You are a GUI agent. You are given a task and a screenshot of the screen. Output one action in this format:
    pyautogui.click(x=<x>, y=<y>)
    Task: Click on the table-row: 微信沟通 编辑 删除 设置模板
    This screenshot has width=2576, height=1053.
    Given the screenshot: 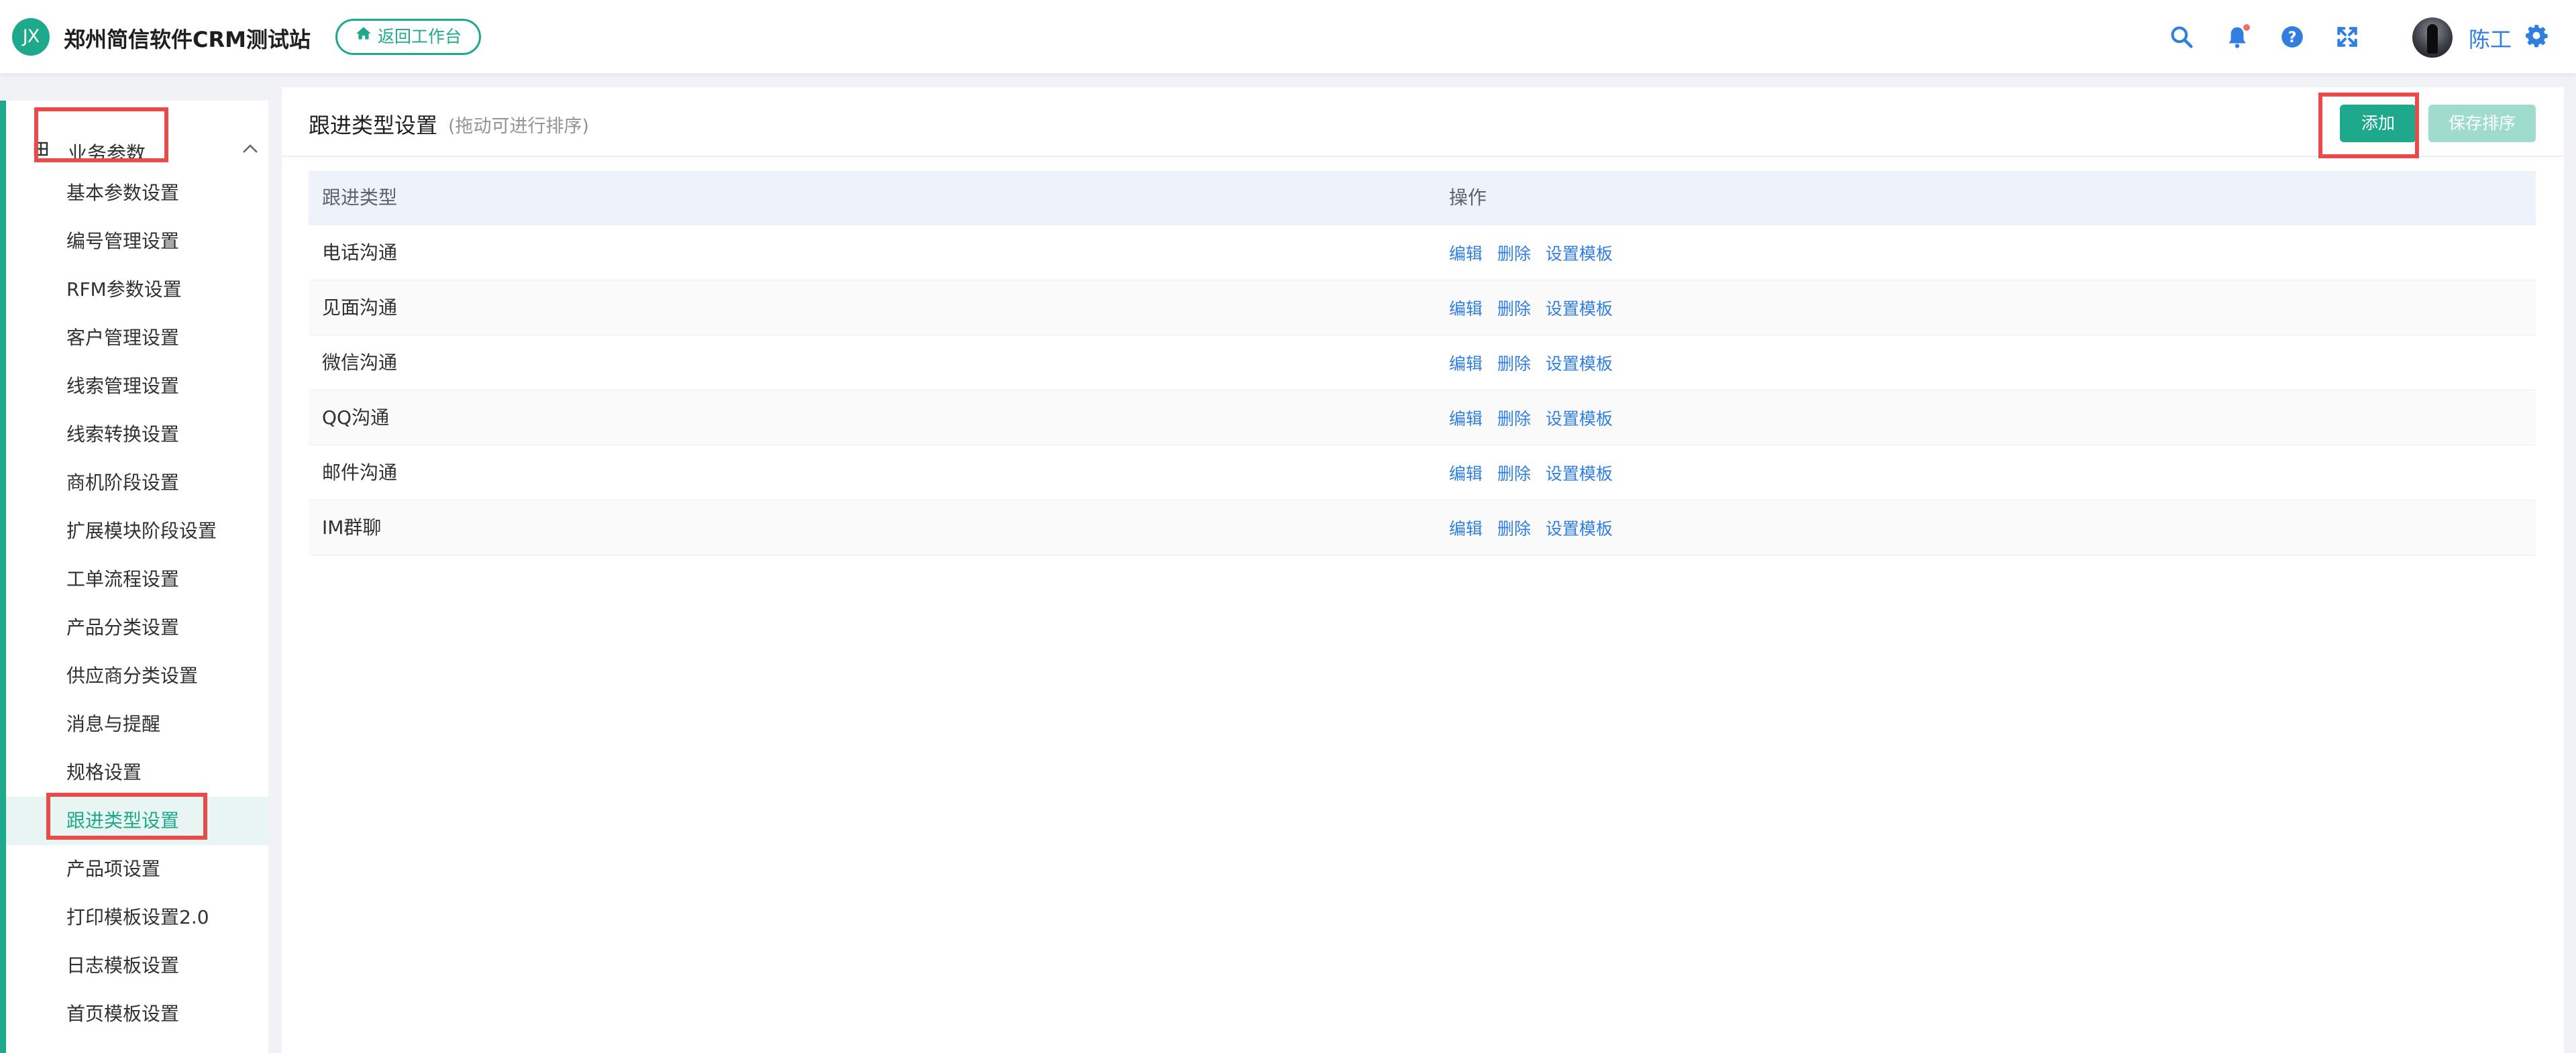 What is the action you would take?
    pyautogui.click(x=1422, y=362)
    